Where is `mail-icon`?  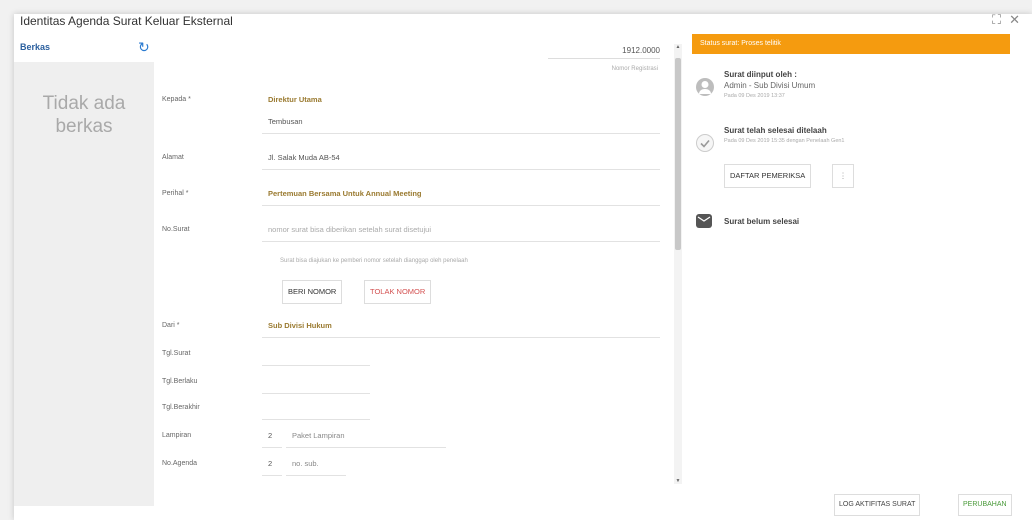
mail-icon is located at coordinates (704, 221).